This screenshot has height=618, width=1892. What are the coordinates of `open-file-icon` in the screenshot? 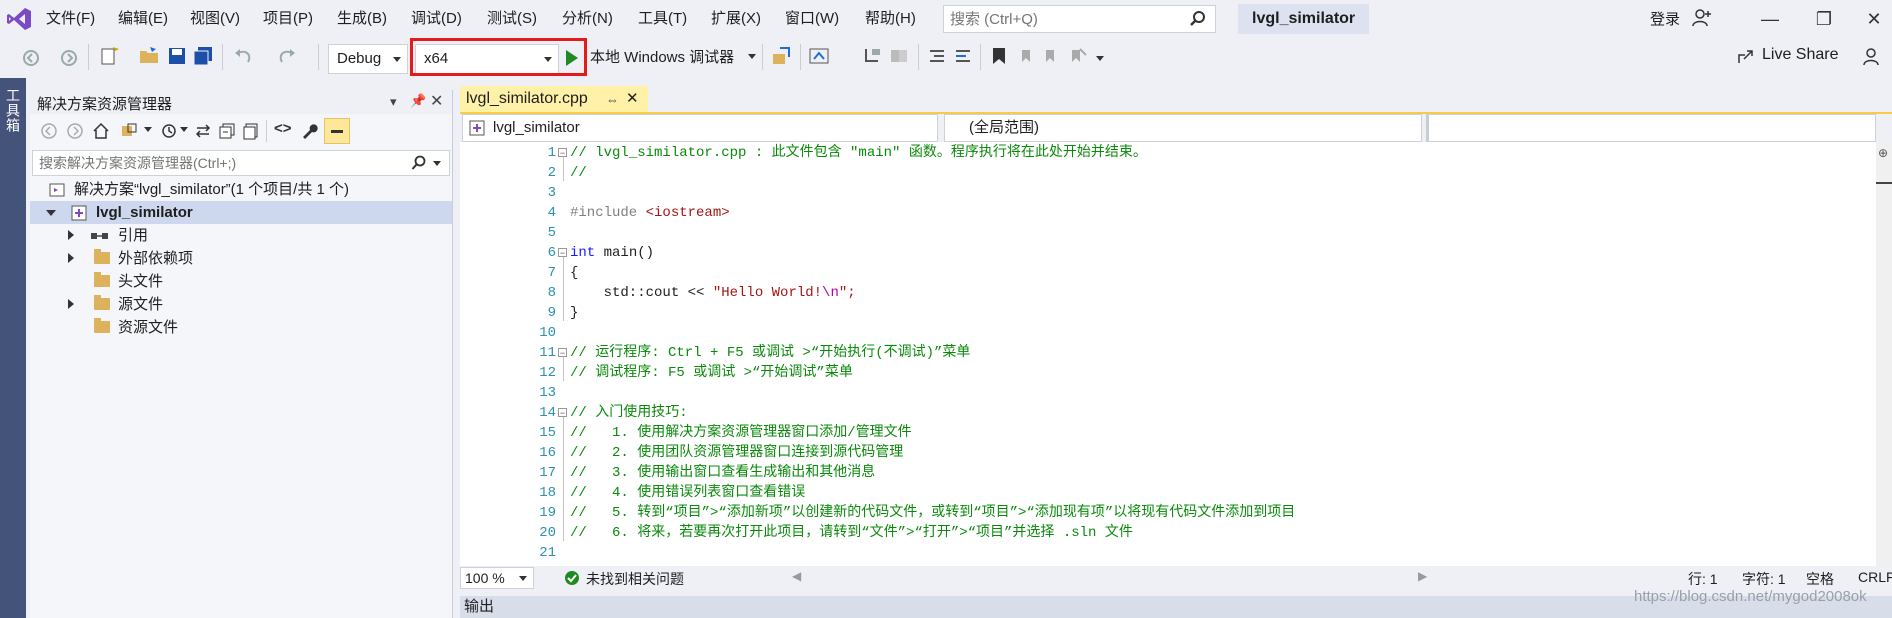 It's located at (149, 56).